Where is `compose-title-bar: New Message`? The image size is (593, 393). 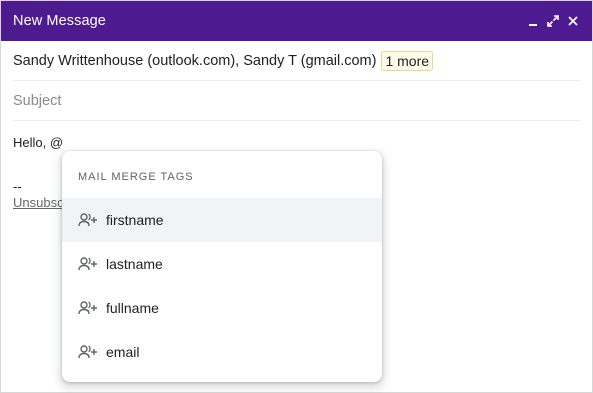 compose-title-bar: New Message is located at coordinates (296, 21).